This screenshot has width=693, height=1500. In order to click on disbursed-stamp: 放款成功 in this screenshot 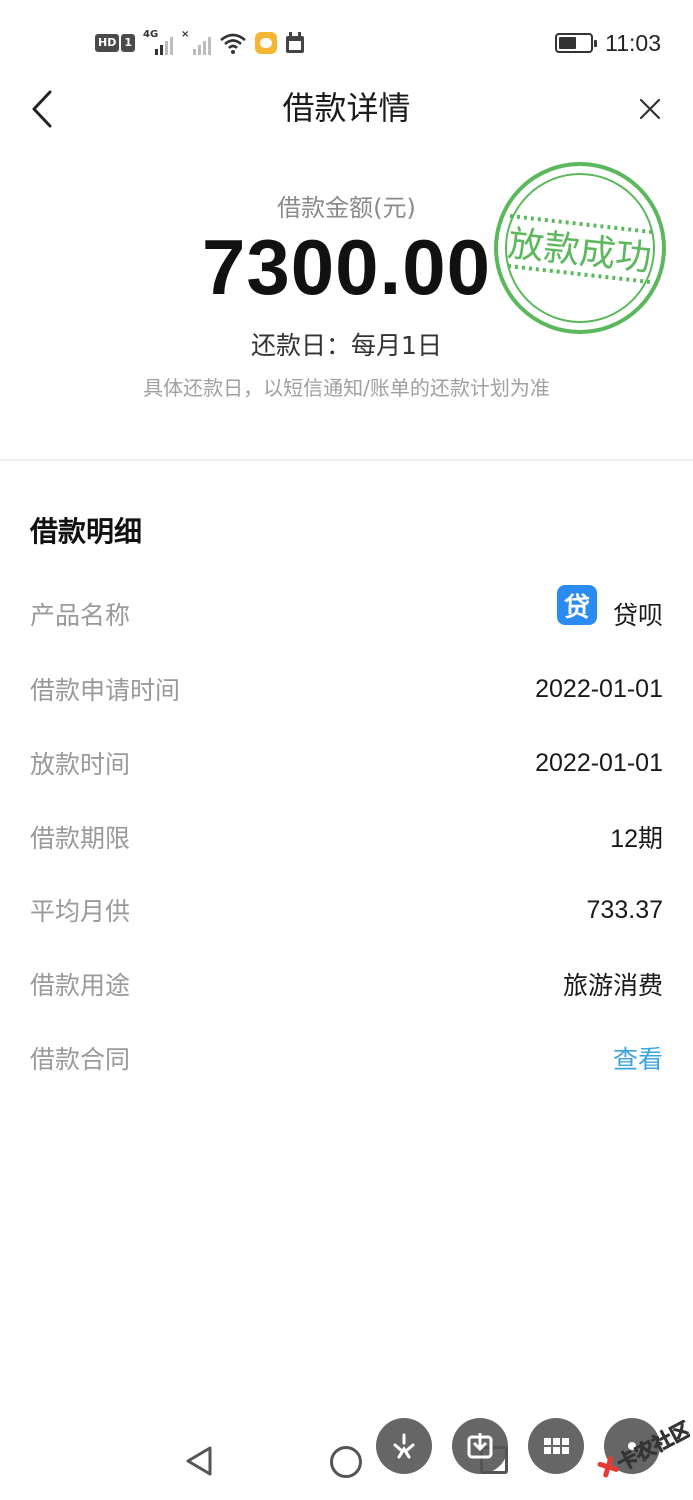, I will do `click(580, 248)`.